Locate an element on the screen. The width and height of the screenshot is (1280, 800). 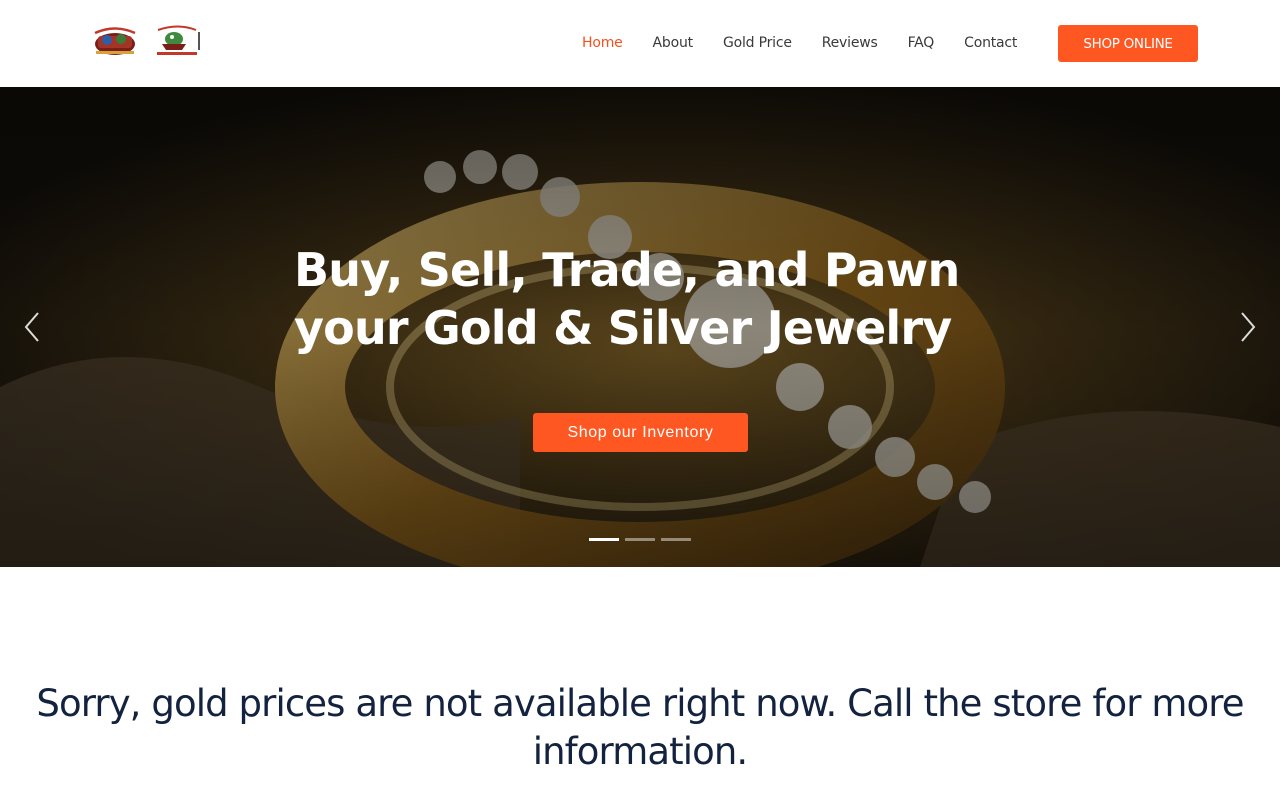
chevron-left-icon is located at coordinates (31, 327).